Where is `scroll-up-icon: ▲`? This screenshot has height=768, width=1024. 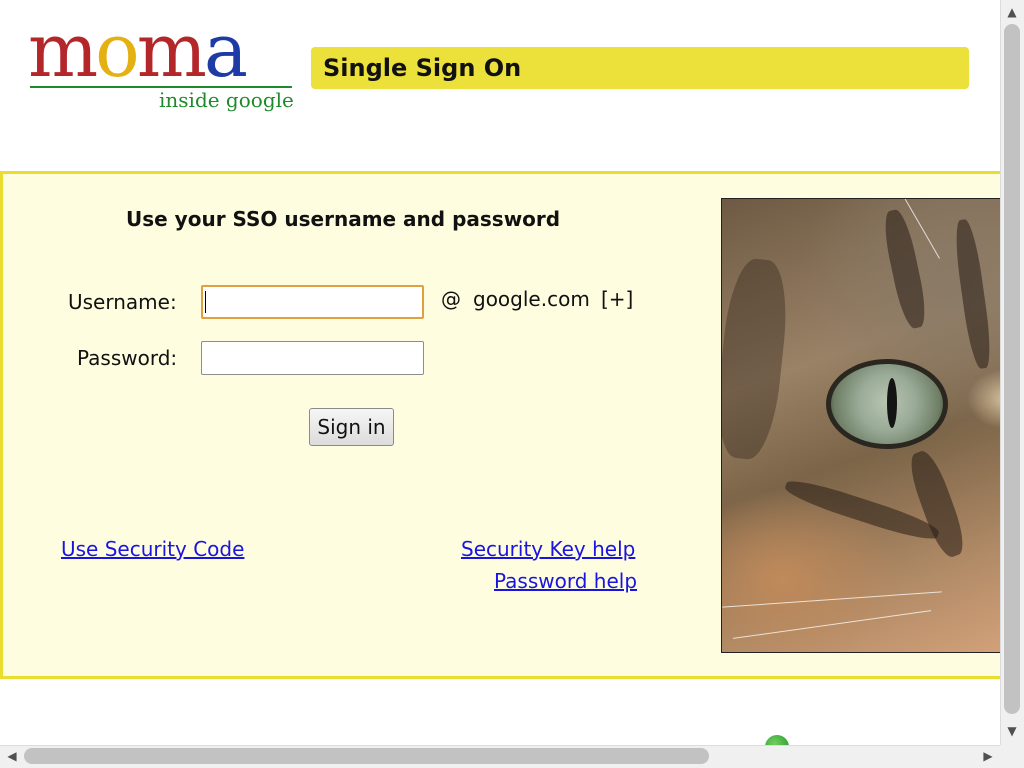
scroll-up-icon: ▲ is located at coordinates (1012, 12).